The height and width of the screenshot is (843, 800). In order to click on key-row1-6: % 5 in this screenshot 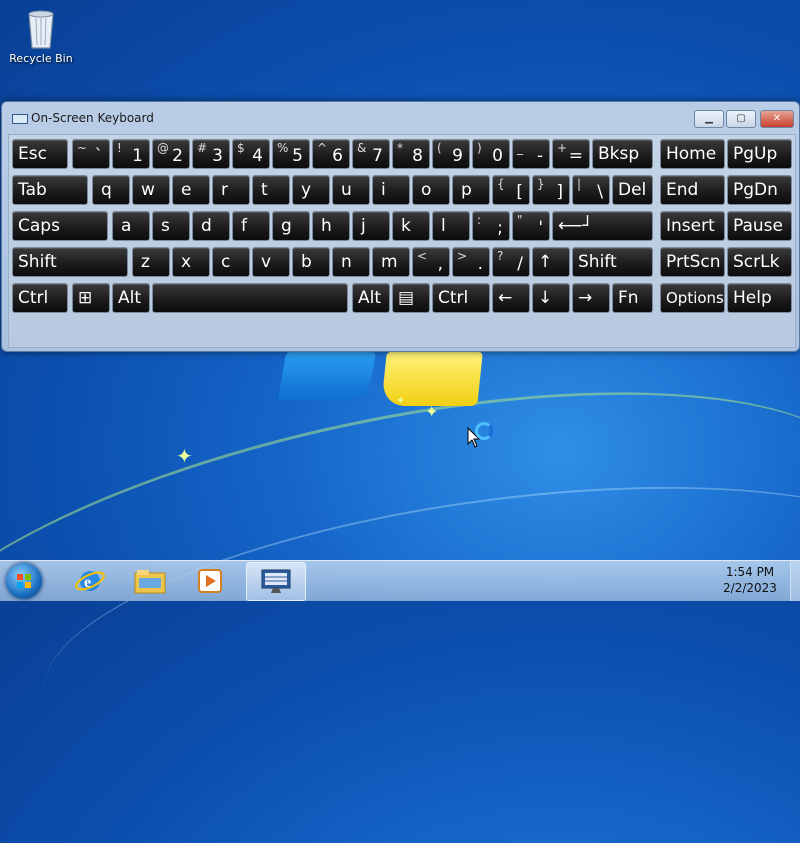, I will do `click(291, 154)`.